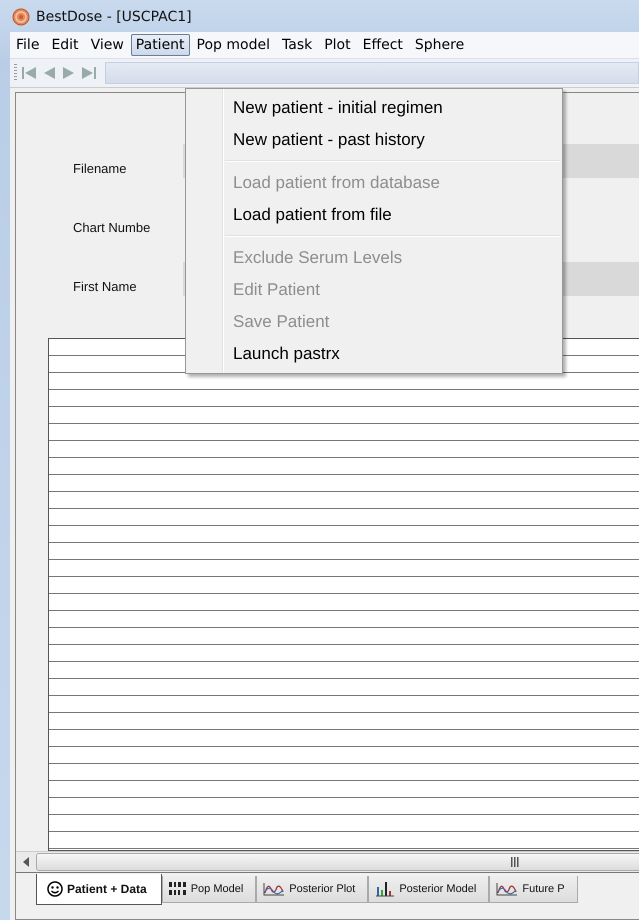 This screenshot has width=639, height=920. What do you see at coordinates (297, 45) in the screenshot?
I see `menu-item: Task` at bounding box center [297, 45].